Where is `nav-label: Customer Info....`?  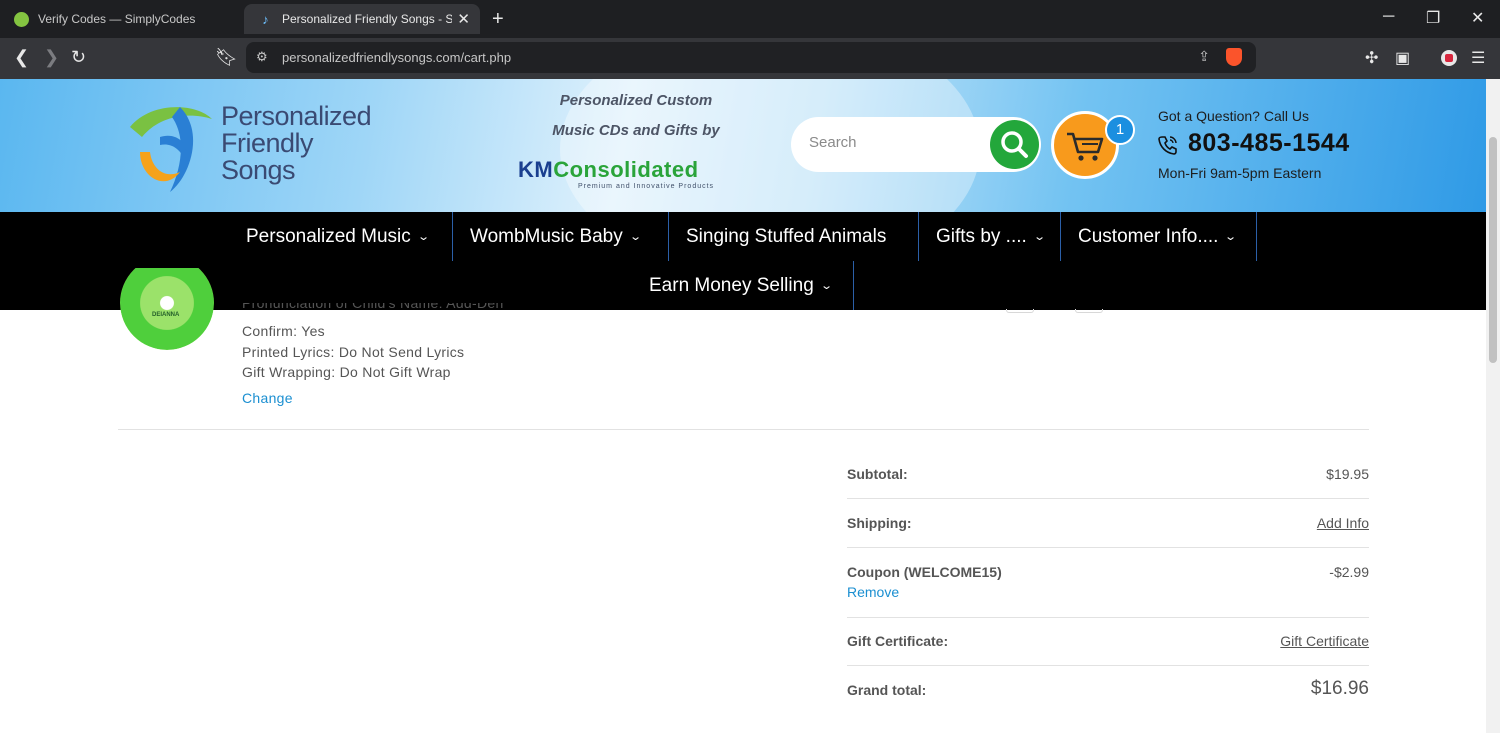 nav-label: Customer Info.... is located at coordinates (1148, 236).